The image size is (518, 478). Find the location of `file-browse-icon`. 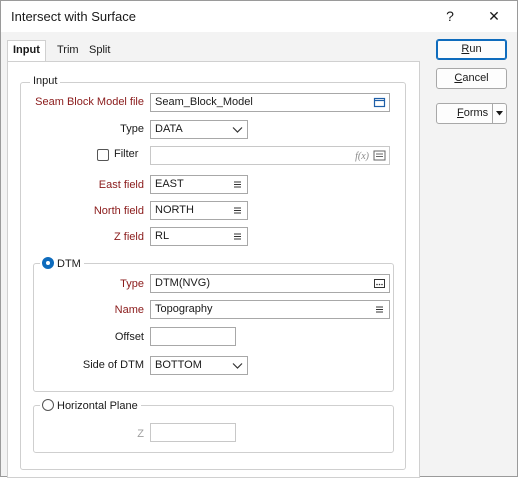

file-browse-icon is located at coordinates (379, 102).